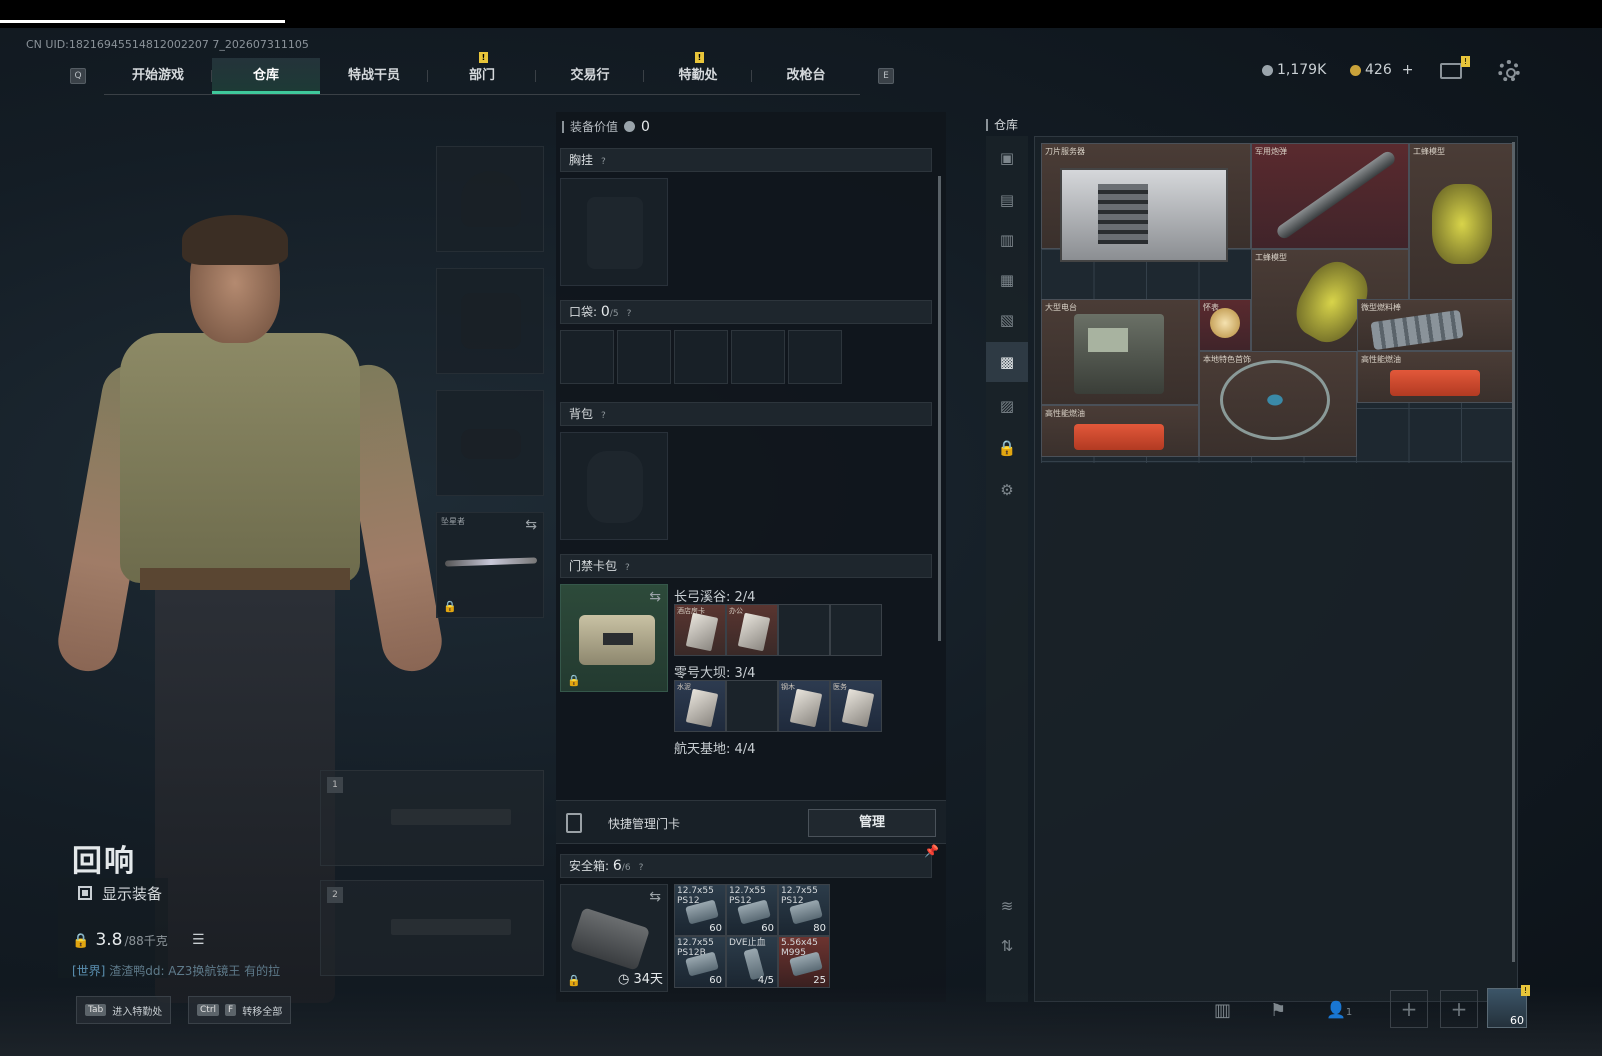 This screenshot has width=1602, height=1056. Describe the element at coordinates (85, 893) in the screenshot. I see `show-equipment-checkbox` at that location.